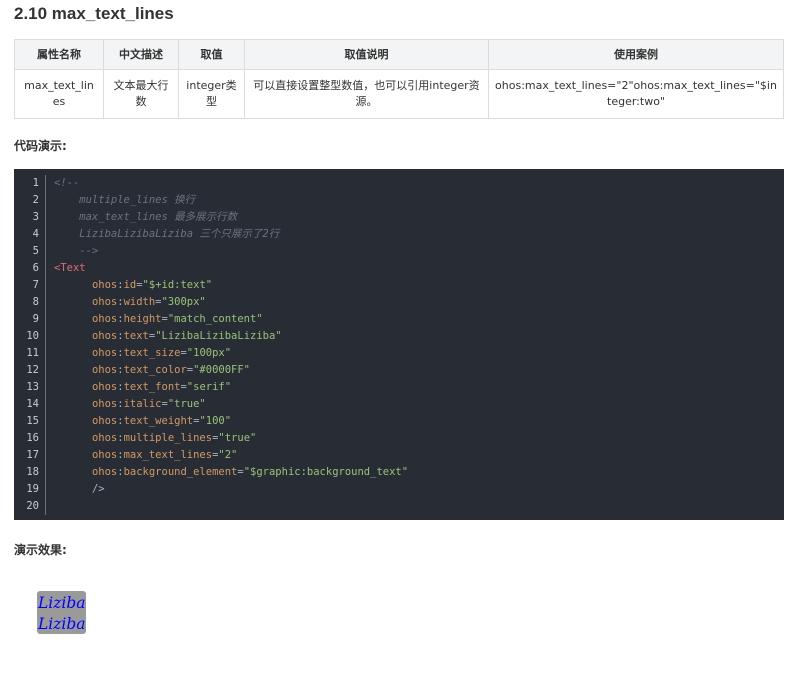 The image size is (789, 684). Describe the element at coordinates (399, 319) in the screenshot. I see `code-line: 9 ohos:height="match_content"` at that location.